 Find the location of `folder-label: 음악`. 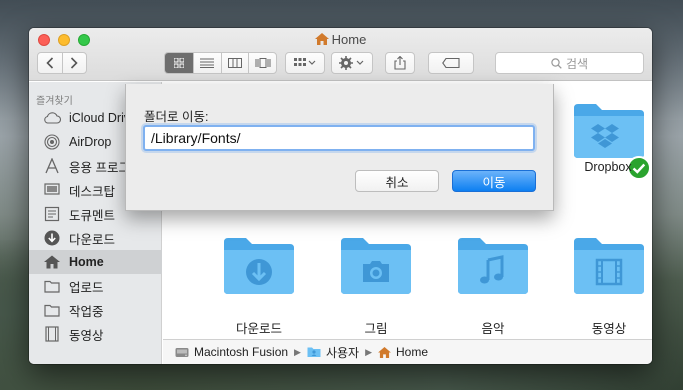

folder-label: 음악 is located at coordinates (493, 329).